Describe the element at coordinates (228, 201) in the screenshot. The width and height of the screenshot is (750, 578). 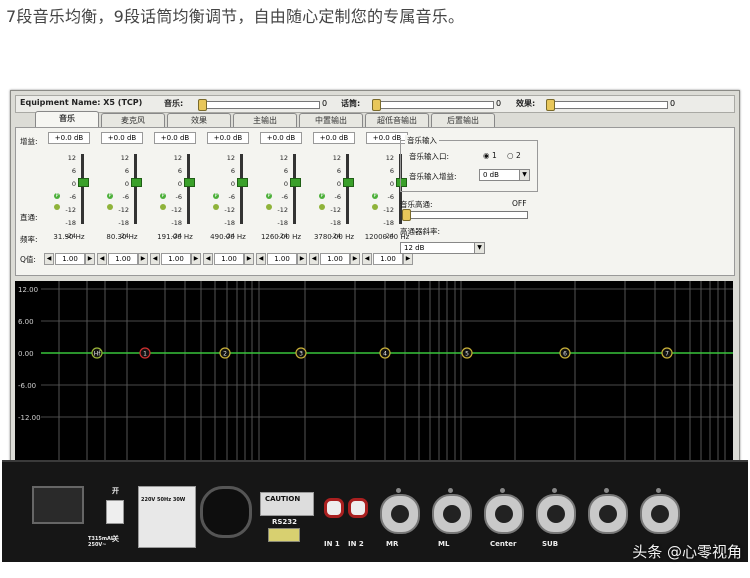
I see `eq-band: +0.0 dB 12 6 0 -6 -12 -18 -24 P 490.00 Hz ◀ 1.00 ▶` at that location.